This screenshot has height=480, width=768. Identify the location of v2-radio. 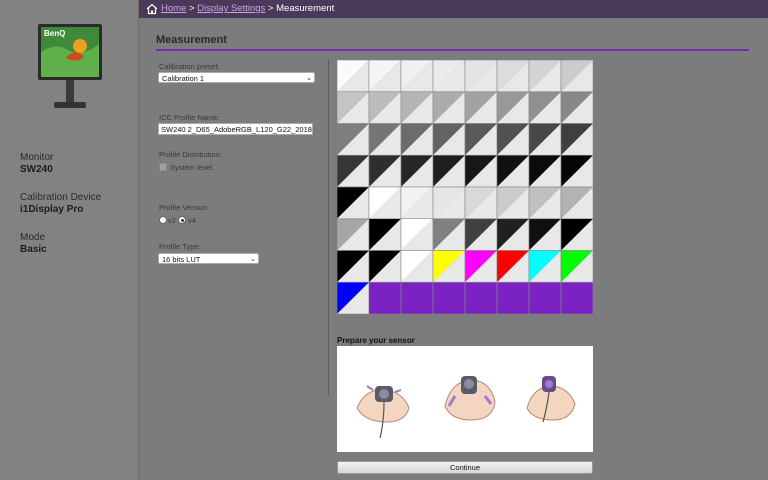
(163, 220).